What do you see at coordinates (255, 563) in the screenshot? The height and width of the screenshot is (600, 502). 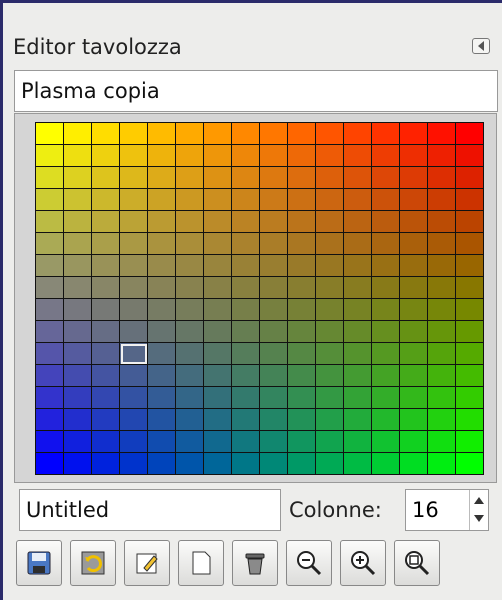 I see `delete-color-button` at bounding box center [255, 563].